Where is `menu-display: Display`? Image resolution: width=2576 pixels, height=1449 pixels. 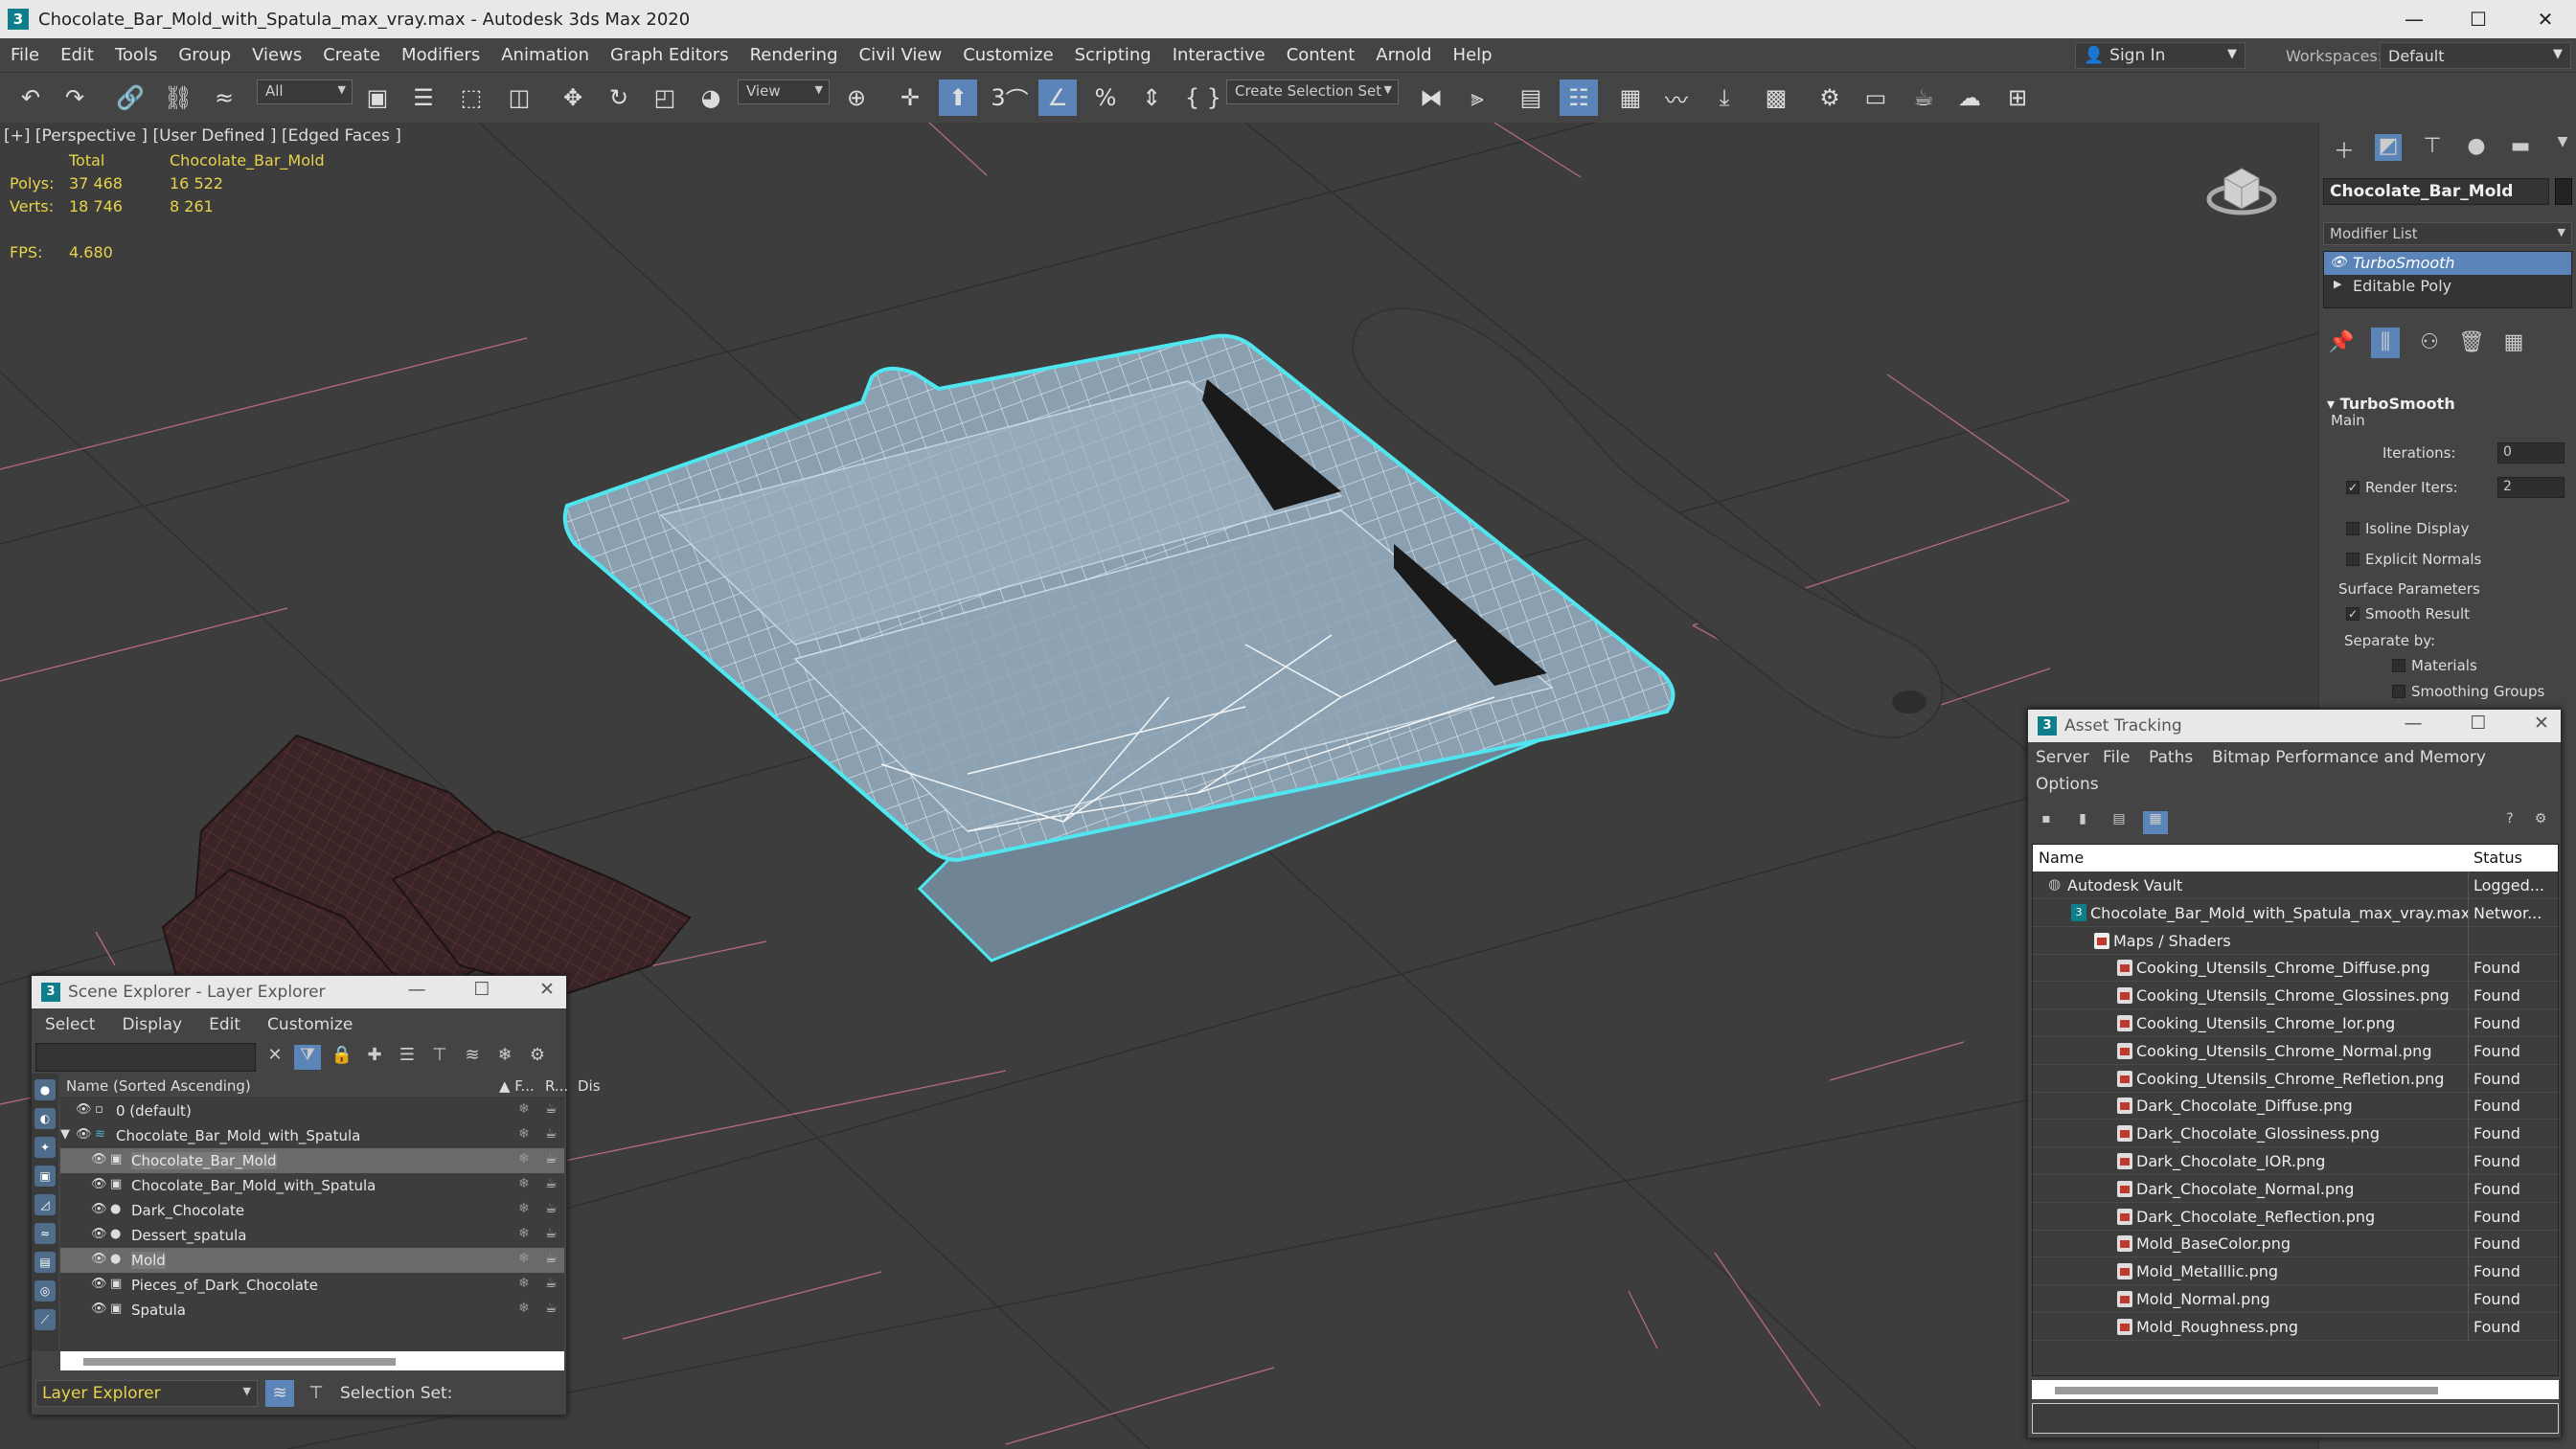 menu-display: Display is located at coordinates (152, 1024).